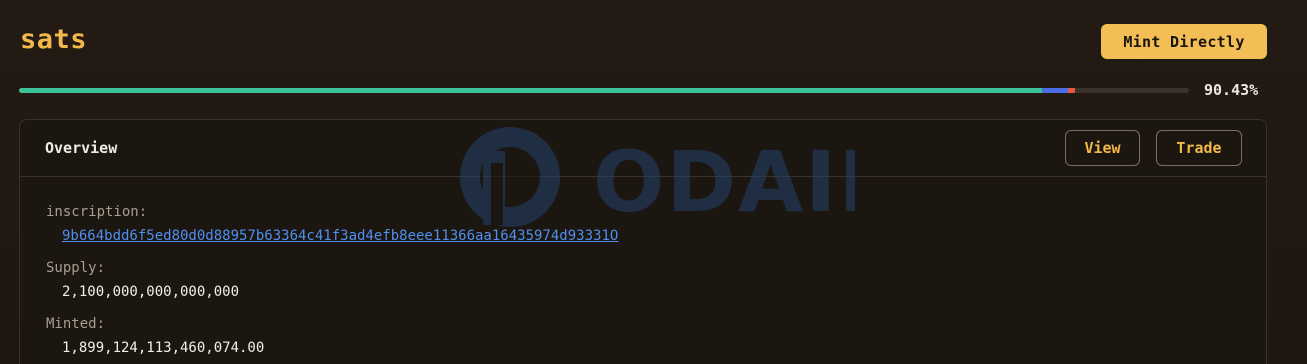  What do you see at coordinates (1071, 90) in the screenshot?
I see `progress-segment-other` at bounding box center [1071, 90].